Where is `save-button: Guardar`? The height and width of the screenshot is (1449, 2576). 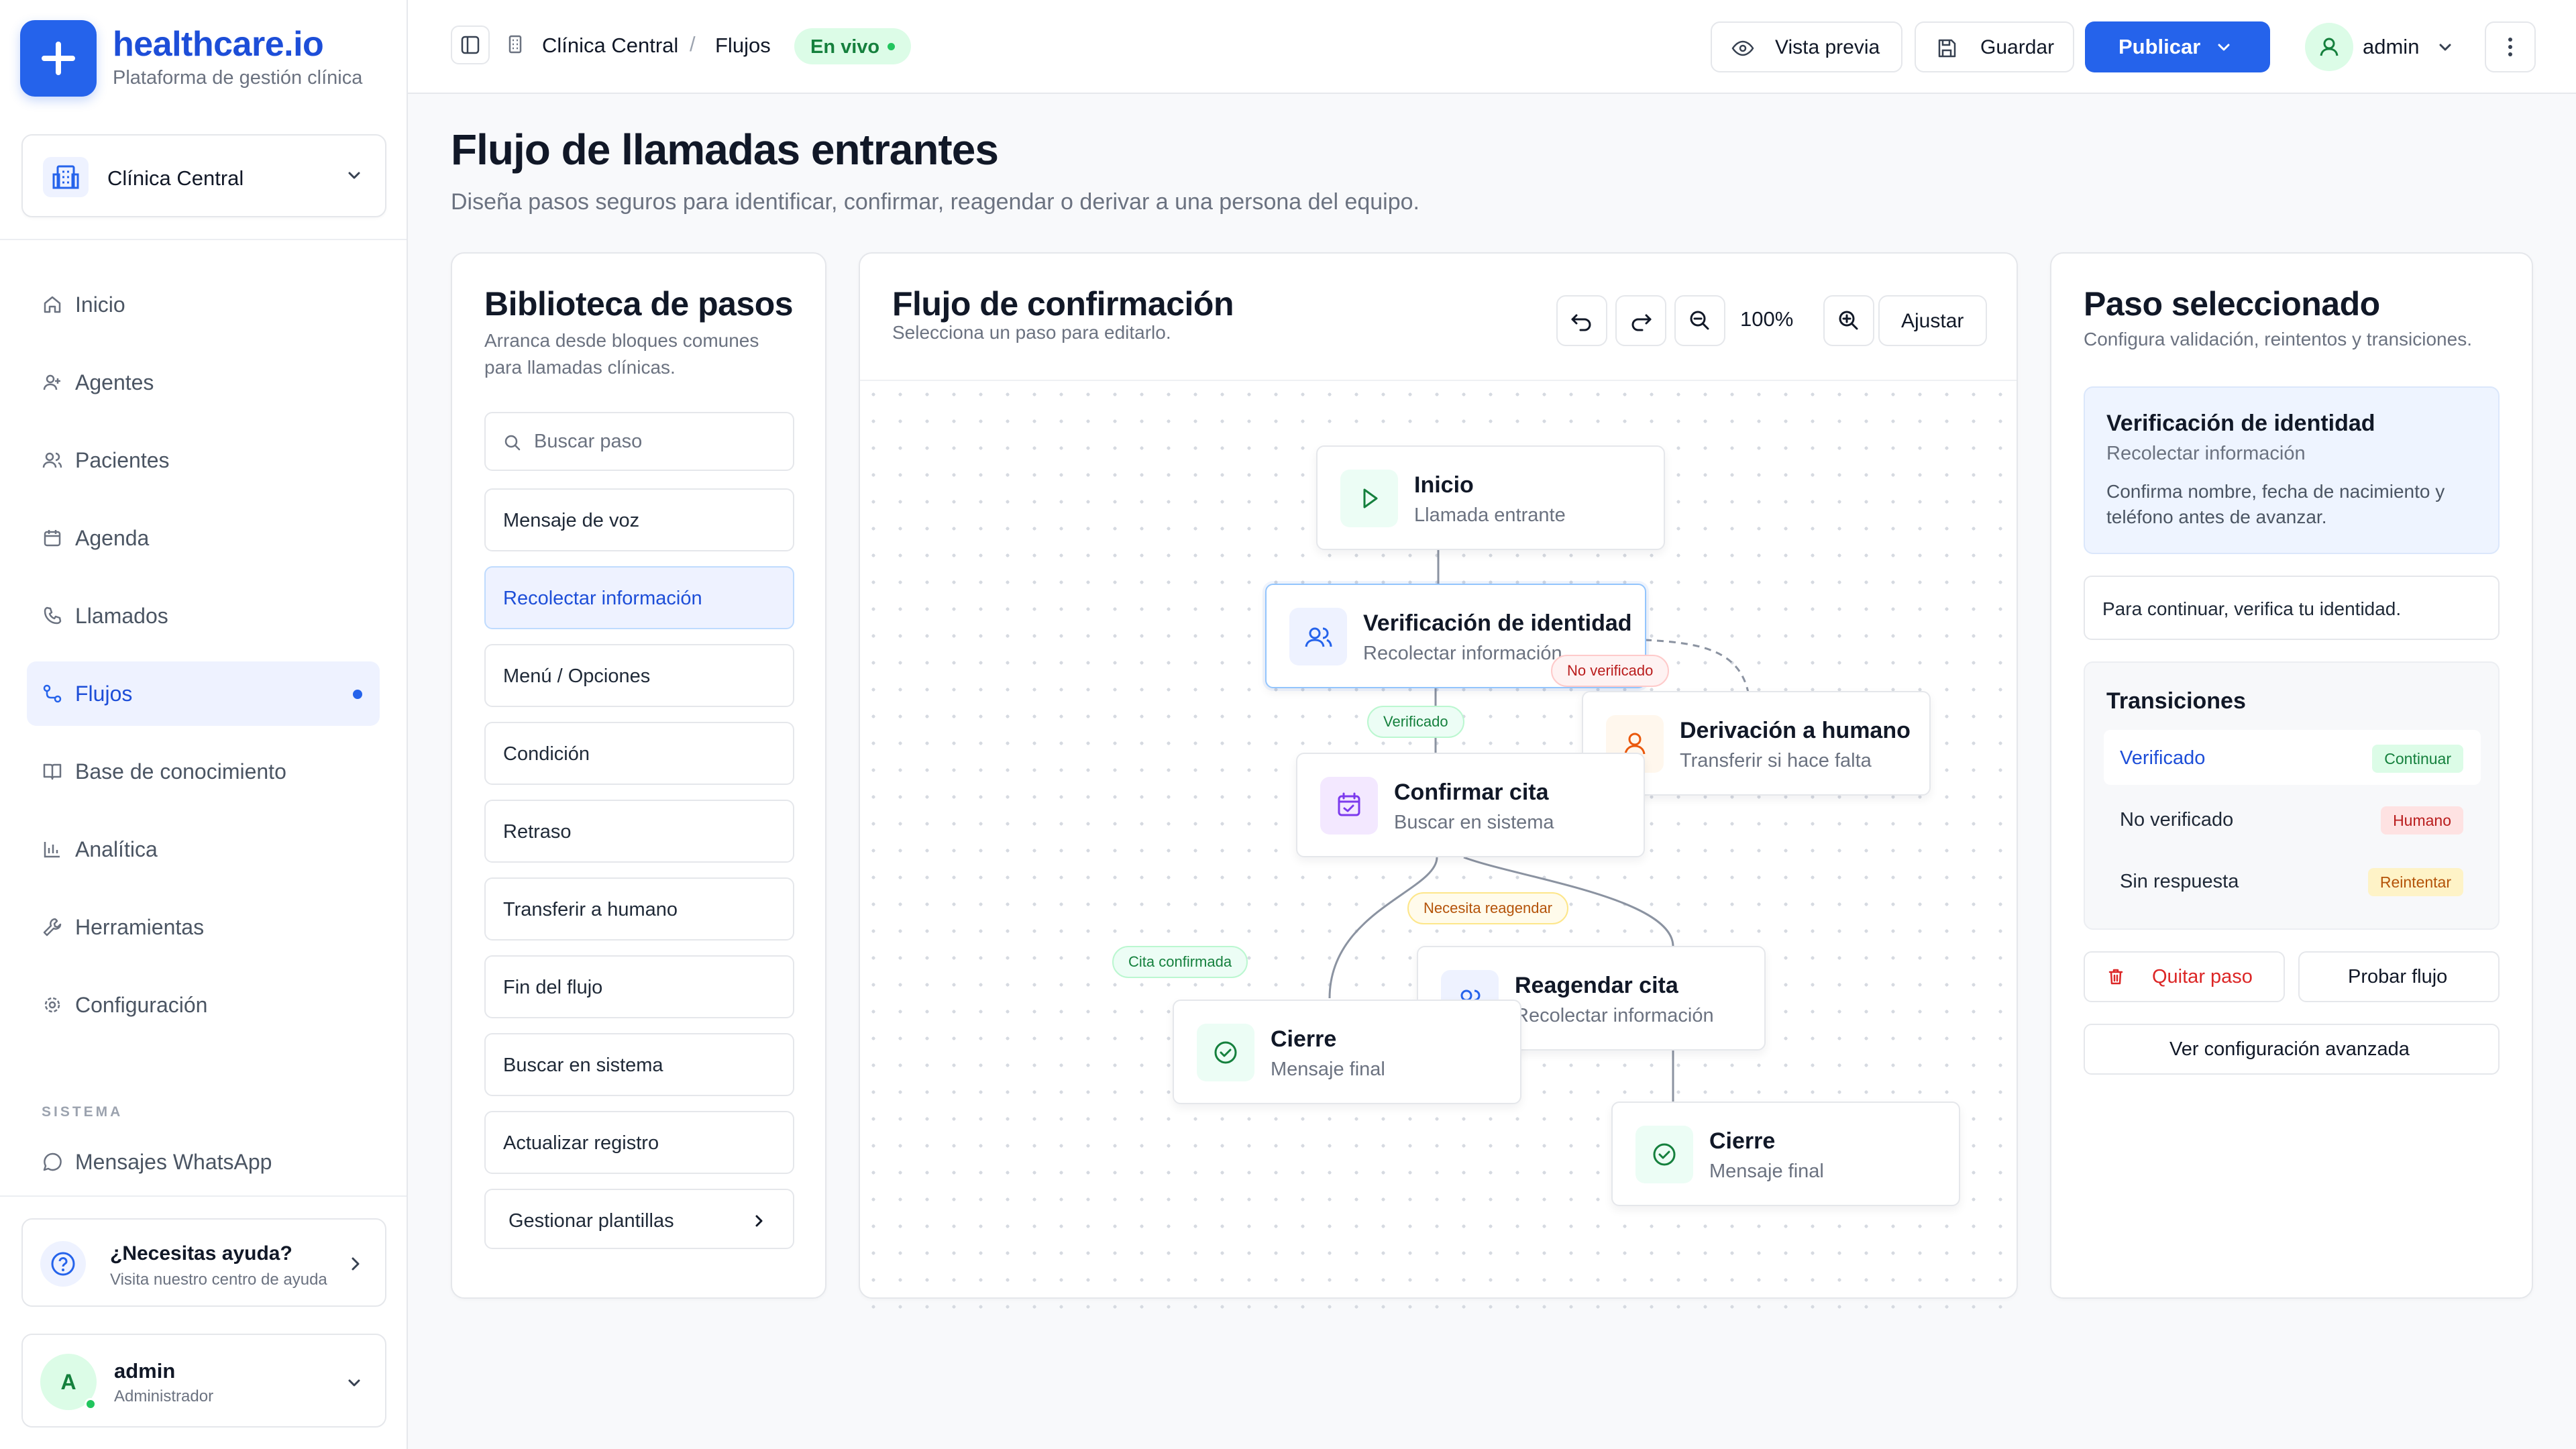
save-button: Guardar is located at coordinates (1994, 46).